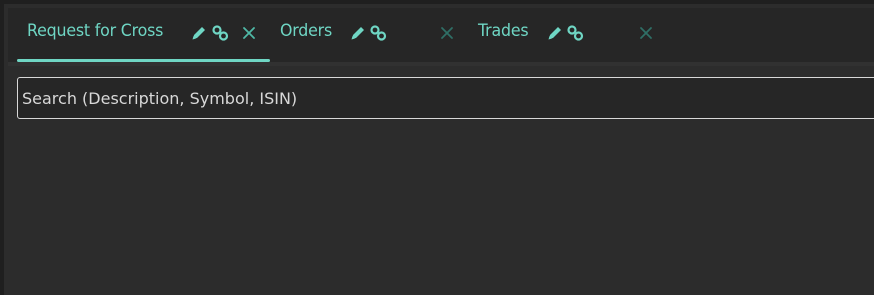  I want to click on search-input, so click(446, 98).